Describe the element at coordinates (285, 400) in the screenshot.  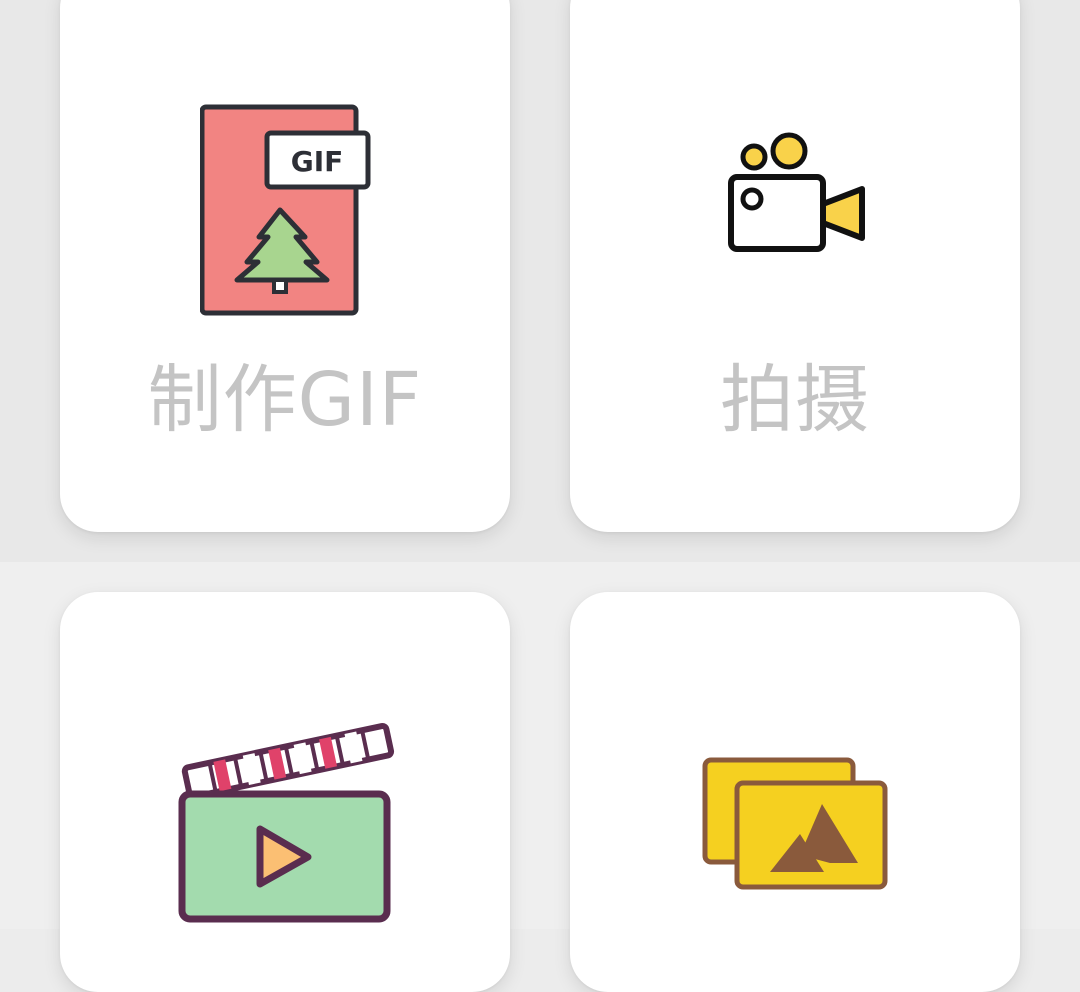
I see `make-gif-label: 制作GIF` at that location.